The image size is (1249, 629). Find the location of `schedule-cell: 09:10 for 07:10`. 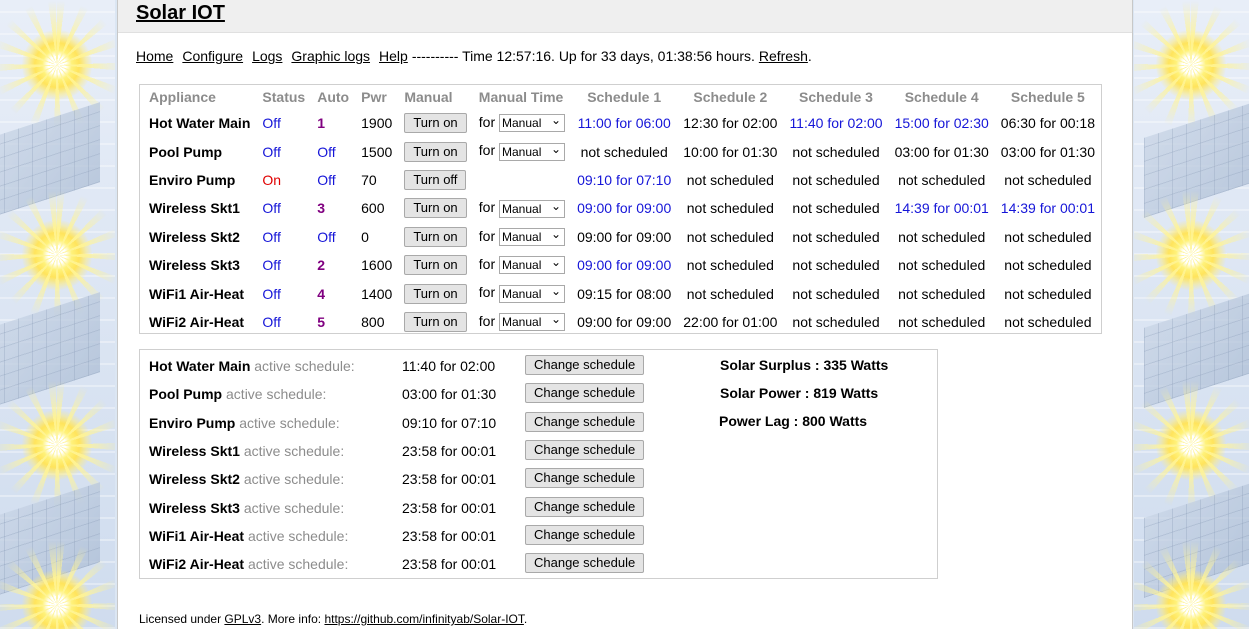

schedule-cell: 09:10 for 07:10 is located at coordinates (624, 179).